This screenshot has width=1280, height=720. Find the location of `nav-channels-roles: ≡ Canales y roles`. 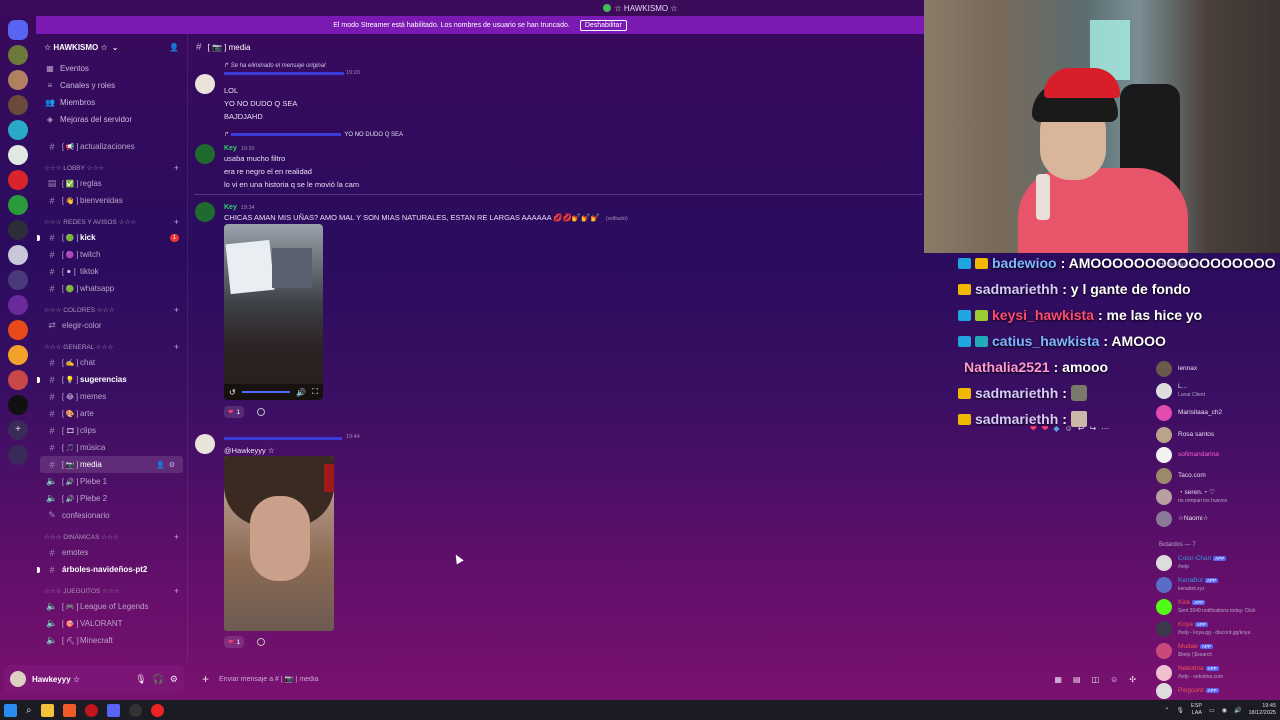

nav-channels-roles: ≡ Canales y roles is located at coordinates (111, 85).